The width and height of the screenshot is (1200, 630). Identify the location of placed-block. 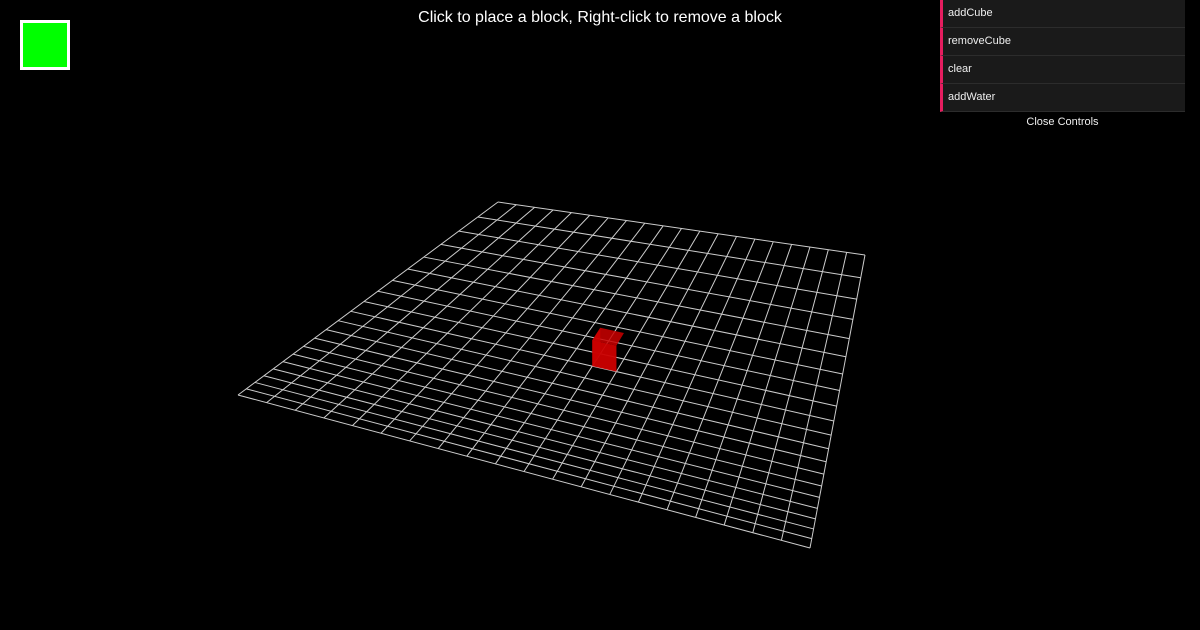
(608, 349).